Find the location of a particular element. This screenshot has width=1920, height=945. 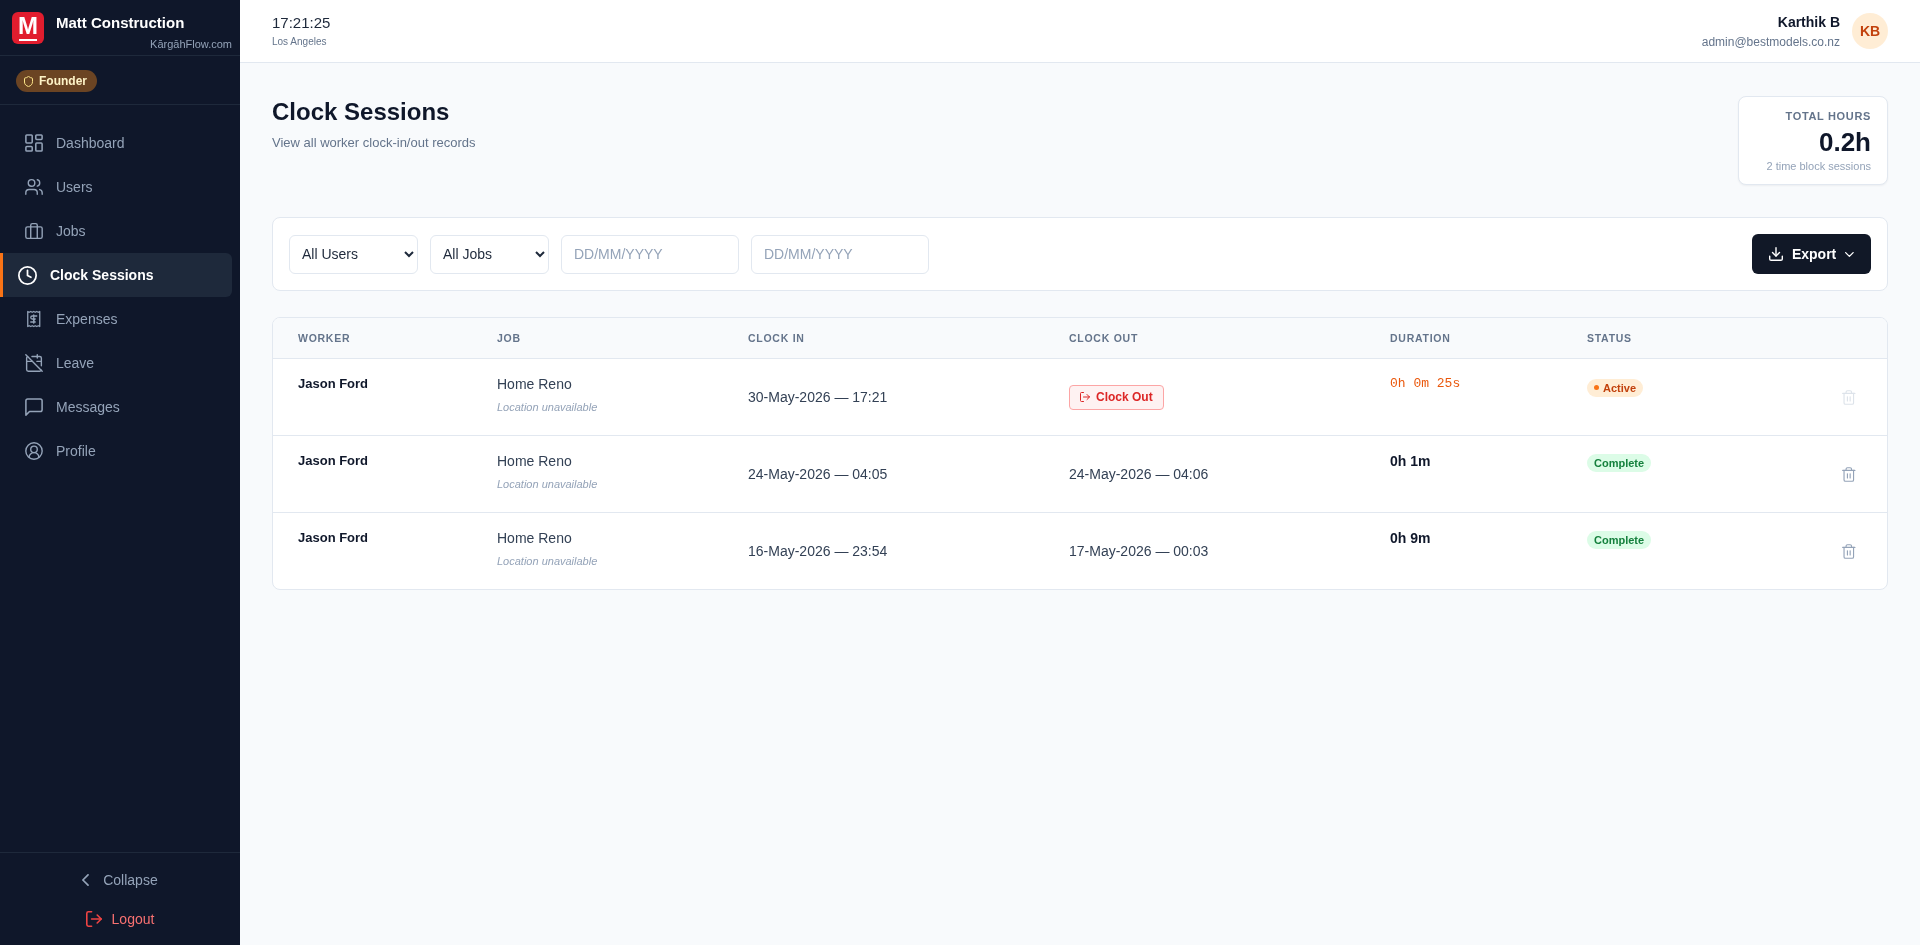

grid-icon is located at coordinates (34, 143).